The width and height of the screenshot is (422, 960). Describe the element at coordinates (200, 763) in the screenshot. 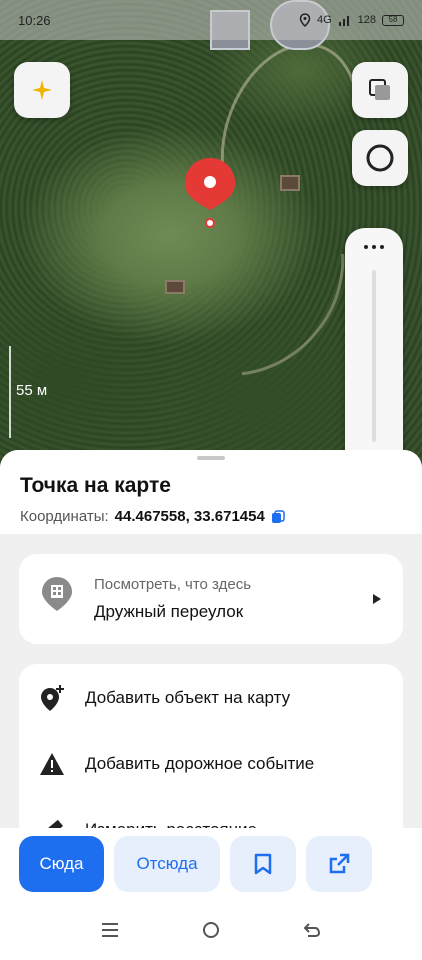

I see `road-event-label: Добавить дорожное событие` at that location.